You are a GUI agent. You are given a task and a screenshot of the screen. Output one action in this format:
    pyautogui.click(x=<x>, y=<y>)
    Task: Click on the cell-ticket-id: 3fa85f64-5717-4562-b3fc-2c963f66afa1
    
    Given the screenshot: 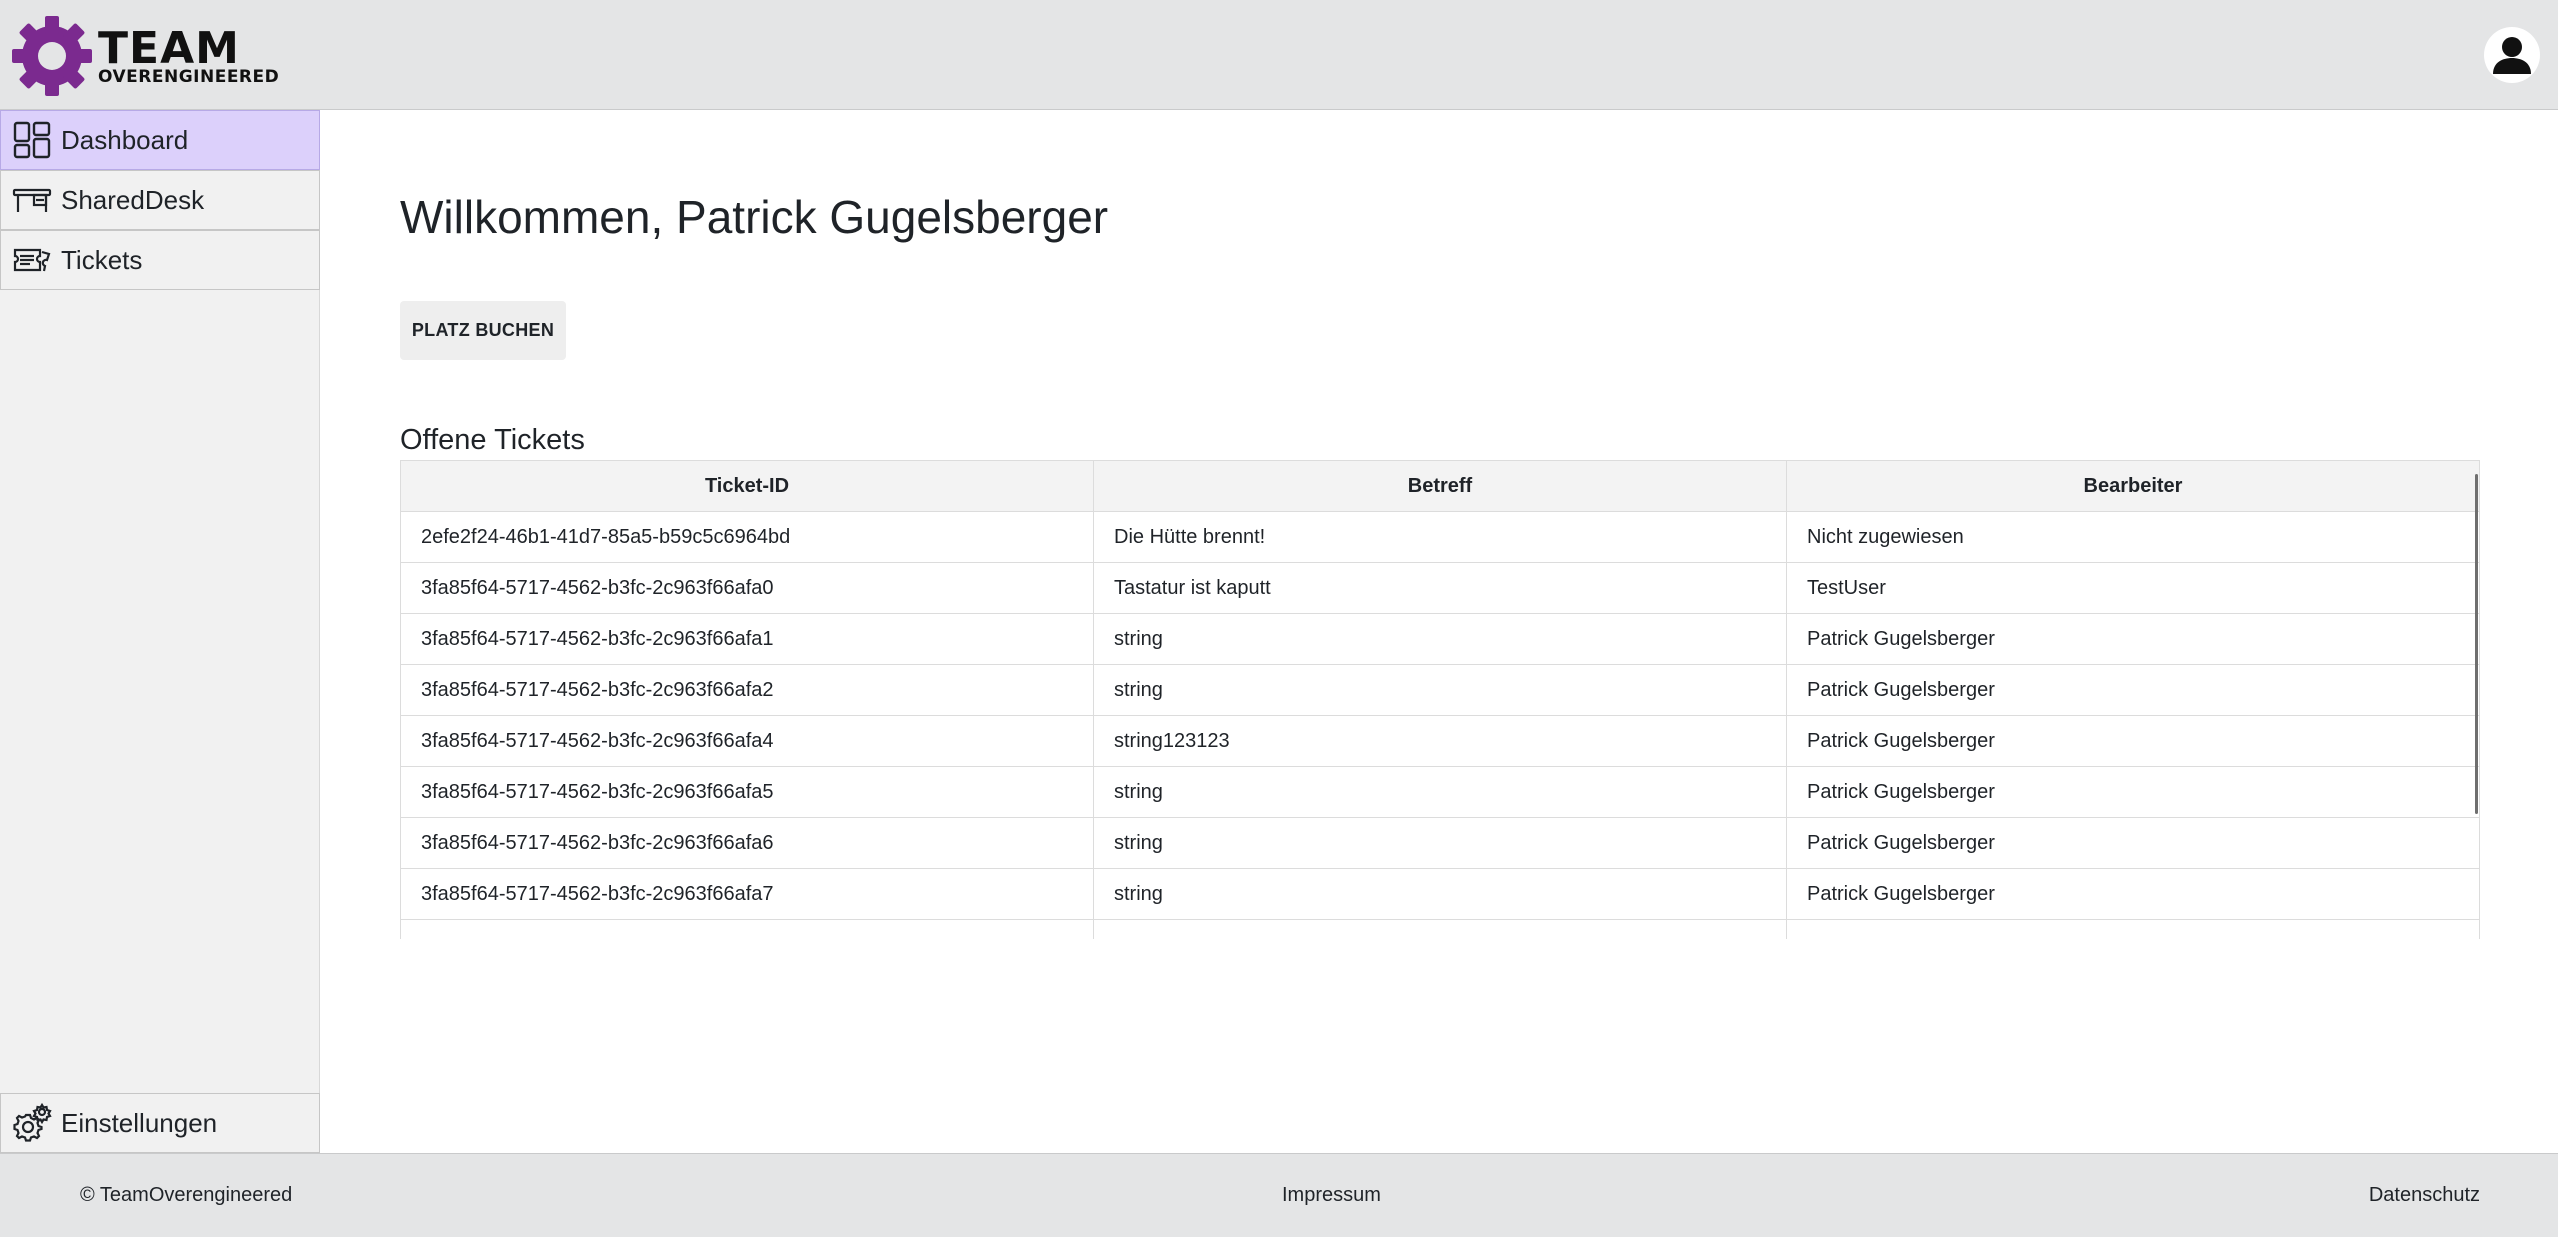 What is the action you would take?
    pyautogui.click(x=747, y=639)
    